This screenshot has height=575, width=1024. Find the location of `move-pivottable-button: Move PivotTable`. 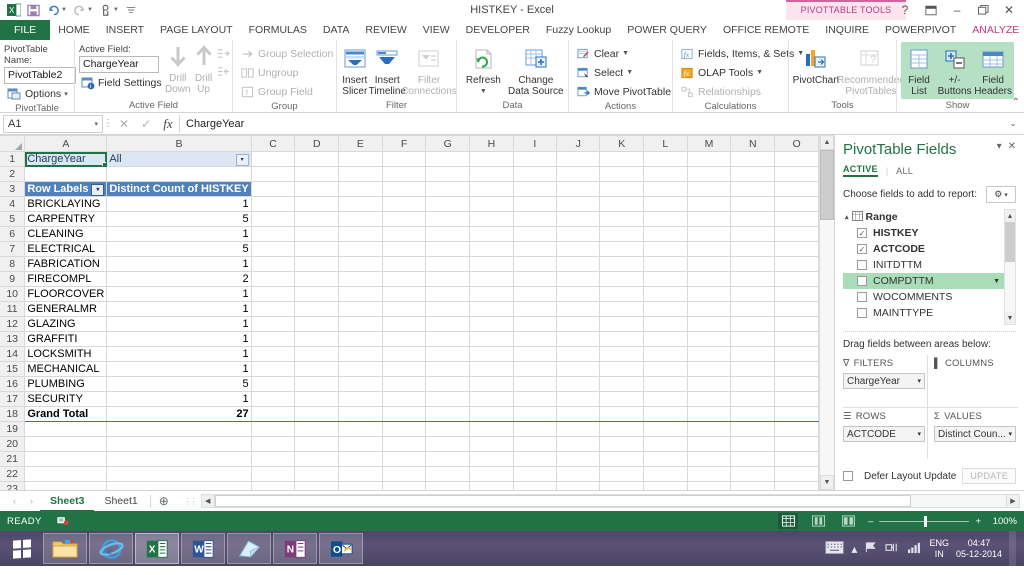

move-pivottable-button: Move PivotTable is located at coordinates (623, 91).